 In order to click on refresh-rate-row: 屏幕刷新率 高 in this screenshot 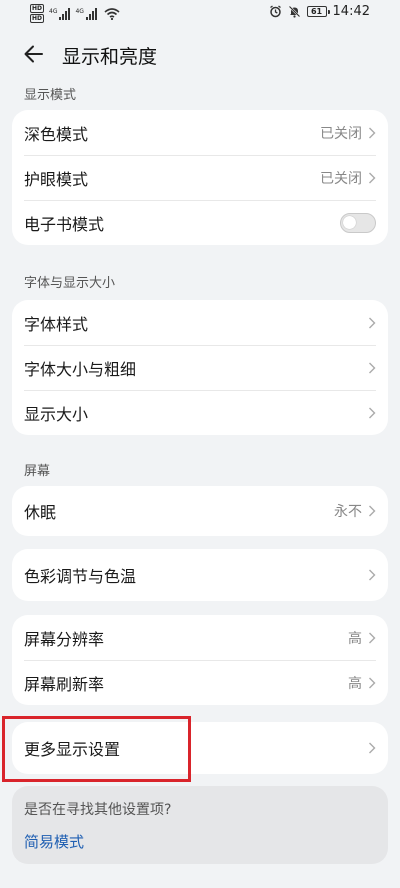, I will do `click(200, 682)`.